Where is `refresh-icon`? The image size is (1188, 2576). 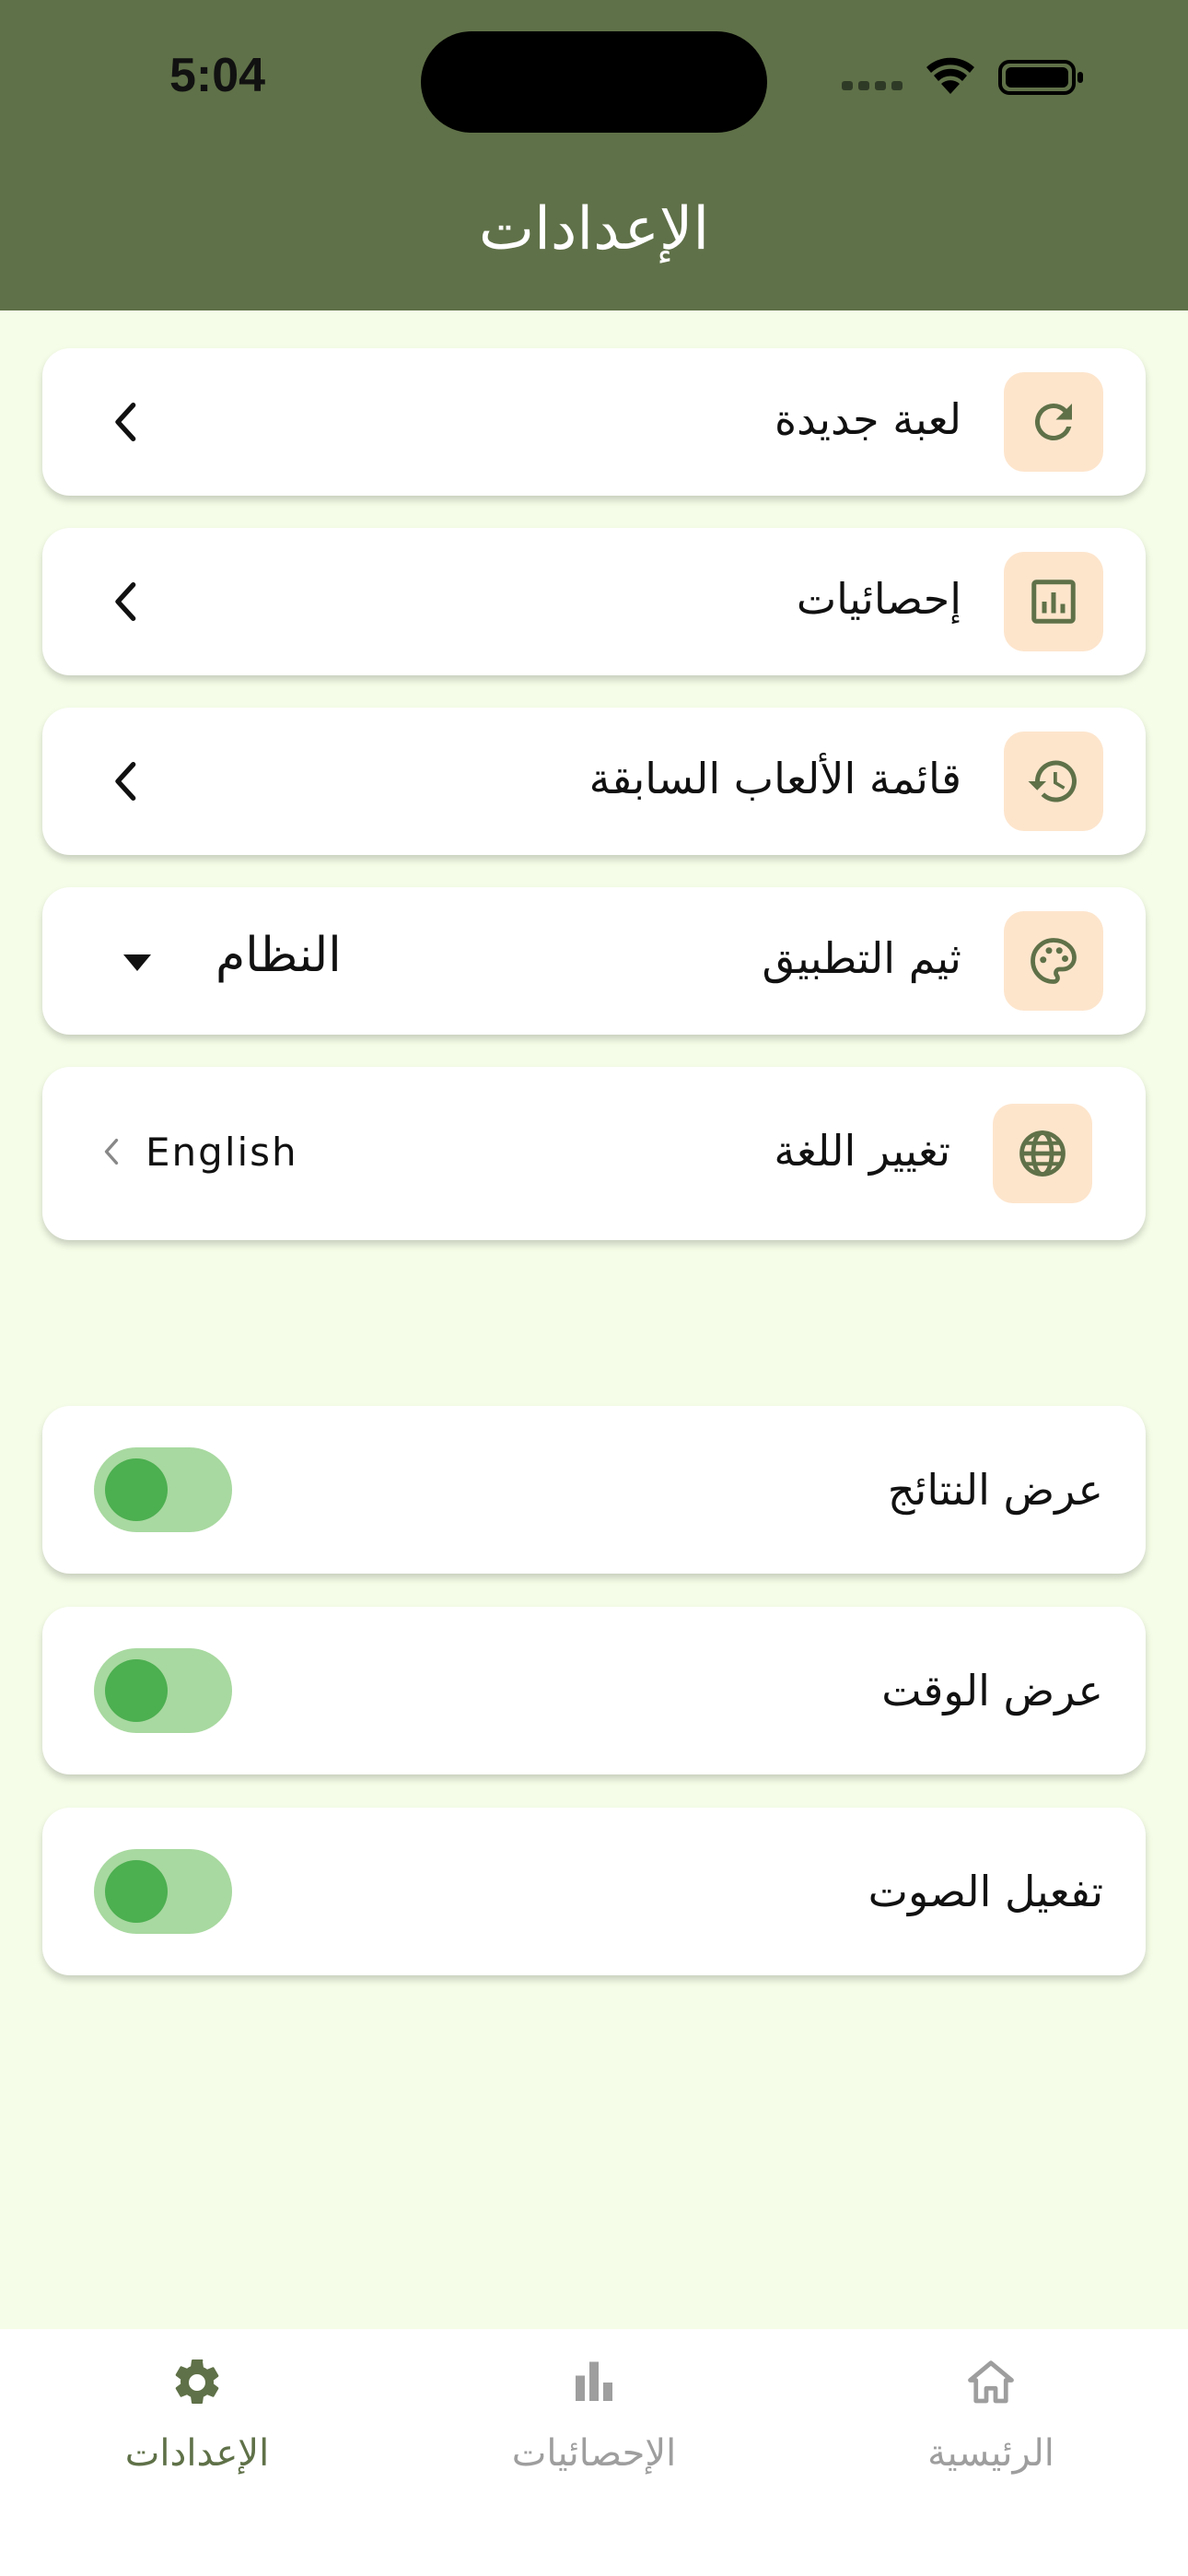 refresh-icon is located at coordinates (1053, 421).